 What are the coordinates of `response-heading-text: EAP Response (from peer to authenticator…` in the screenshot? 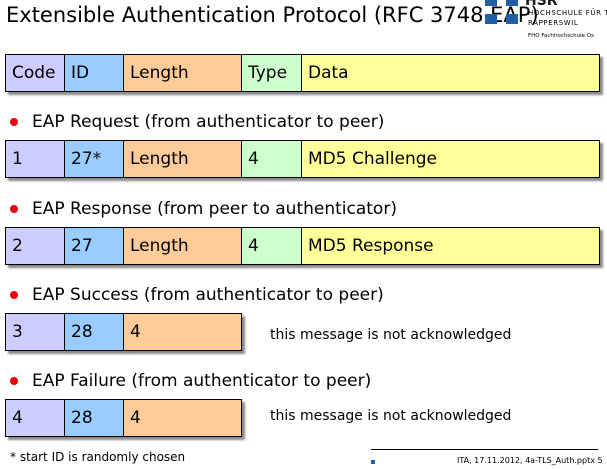 It's located at (214, 209).